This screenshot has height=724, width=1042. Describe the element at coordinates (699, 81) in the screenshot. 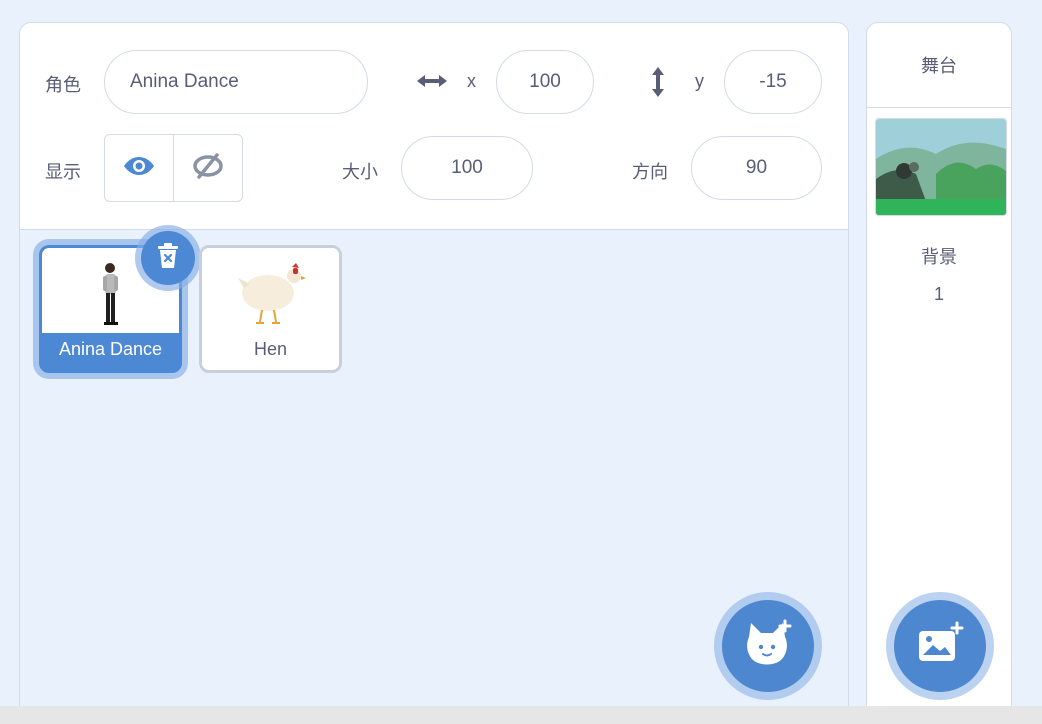

I see `y-label: y` at that location.